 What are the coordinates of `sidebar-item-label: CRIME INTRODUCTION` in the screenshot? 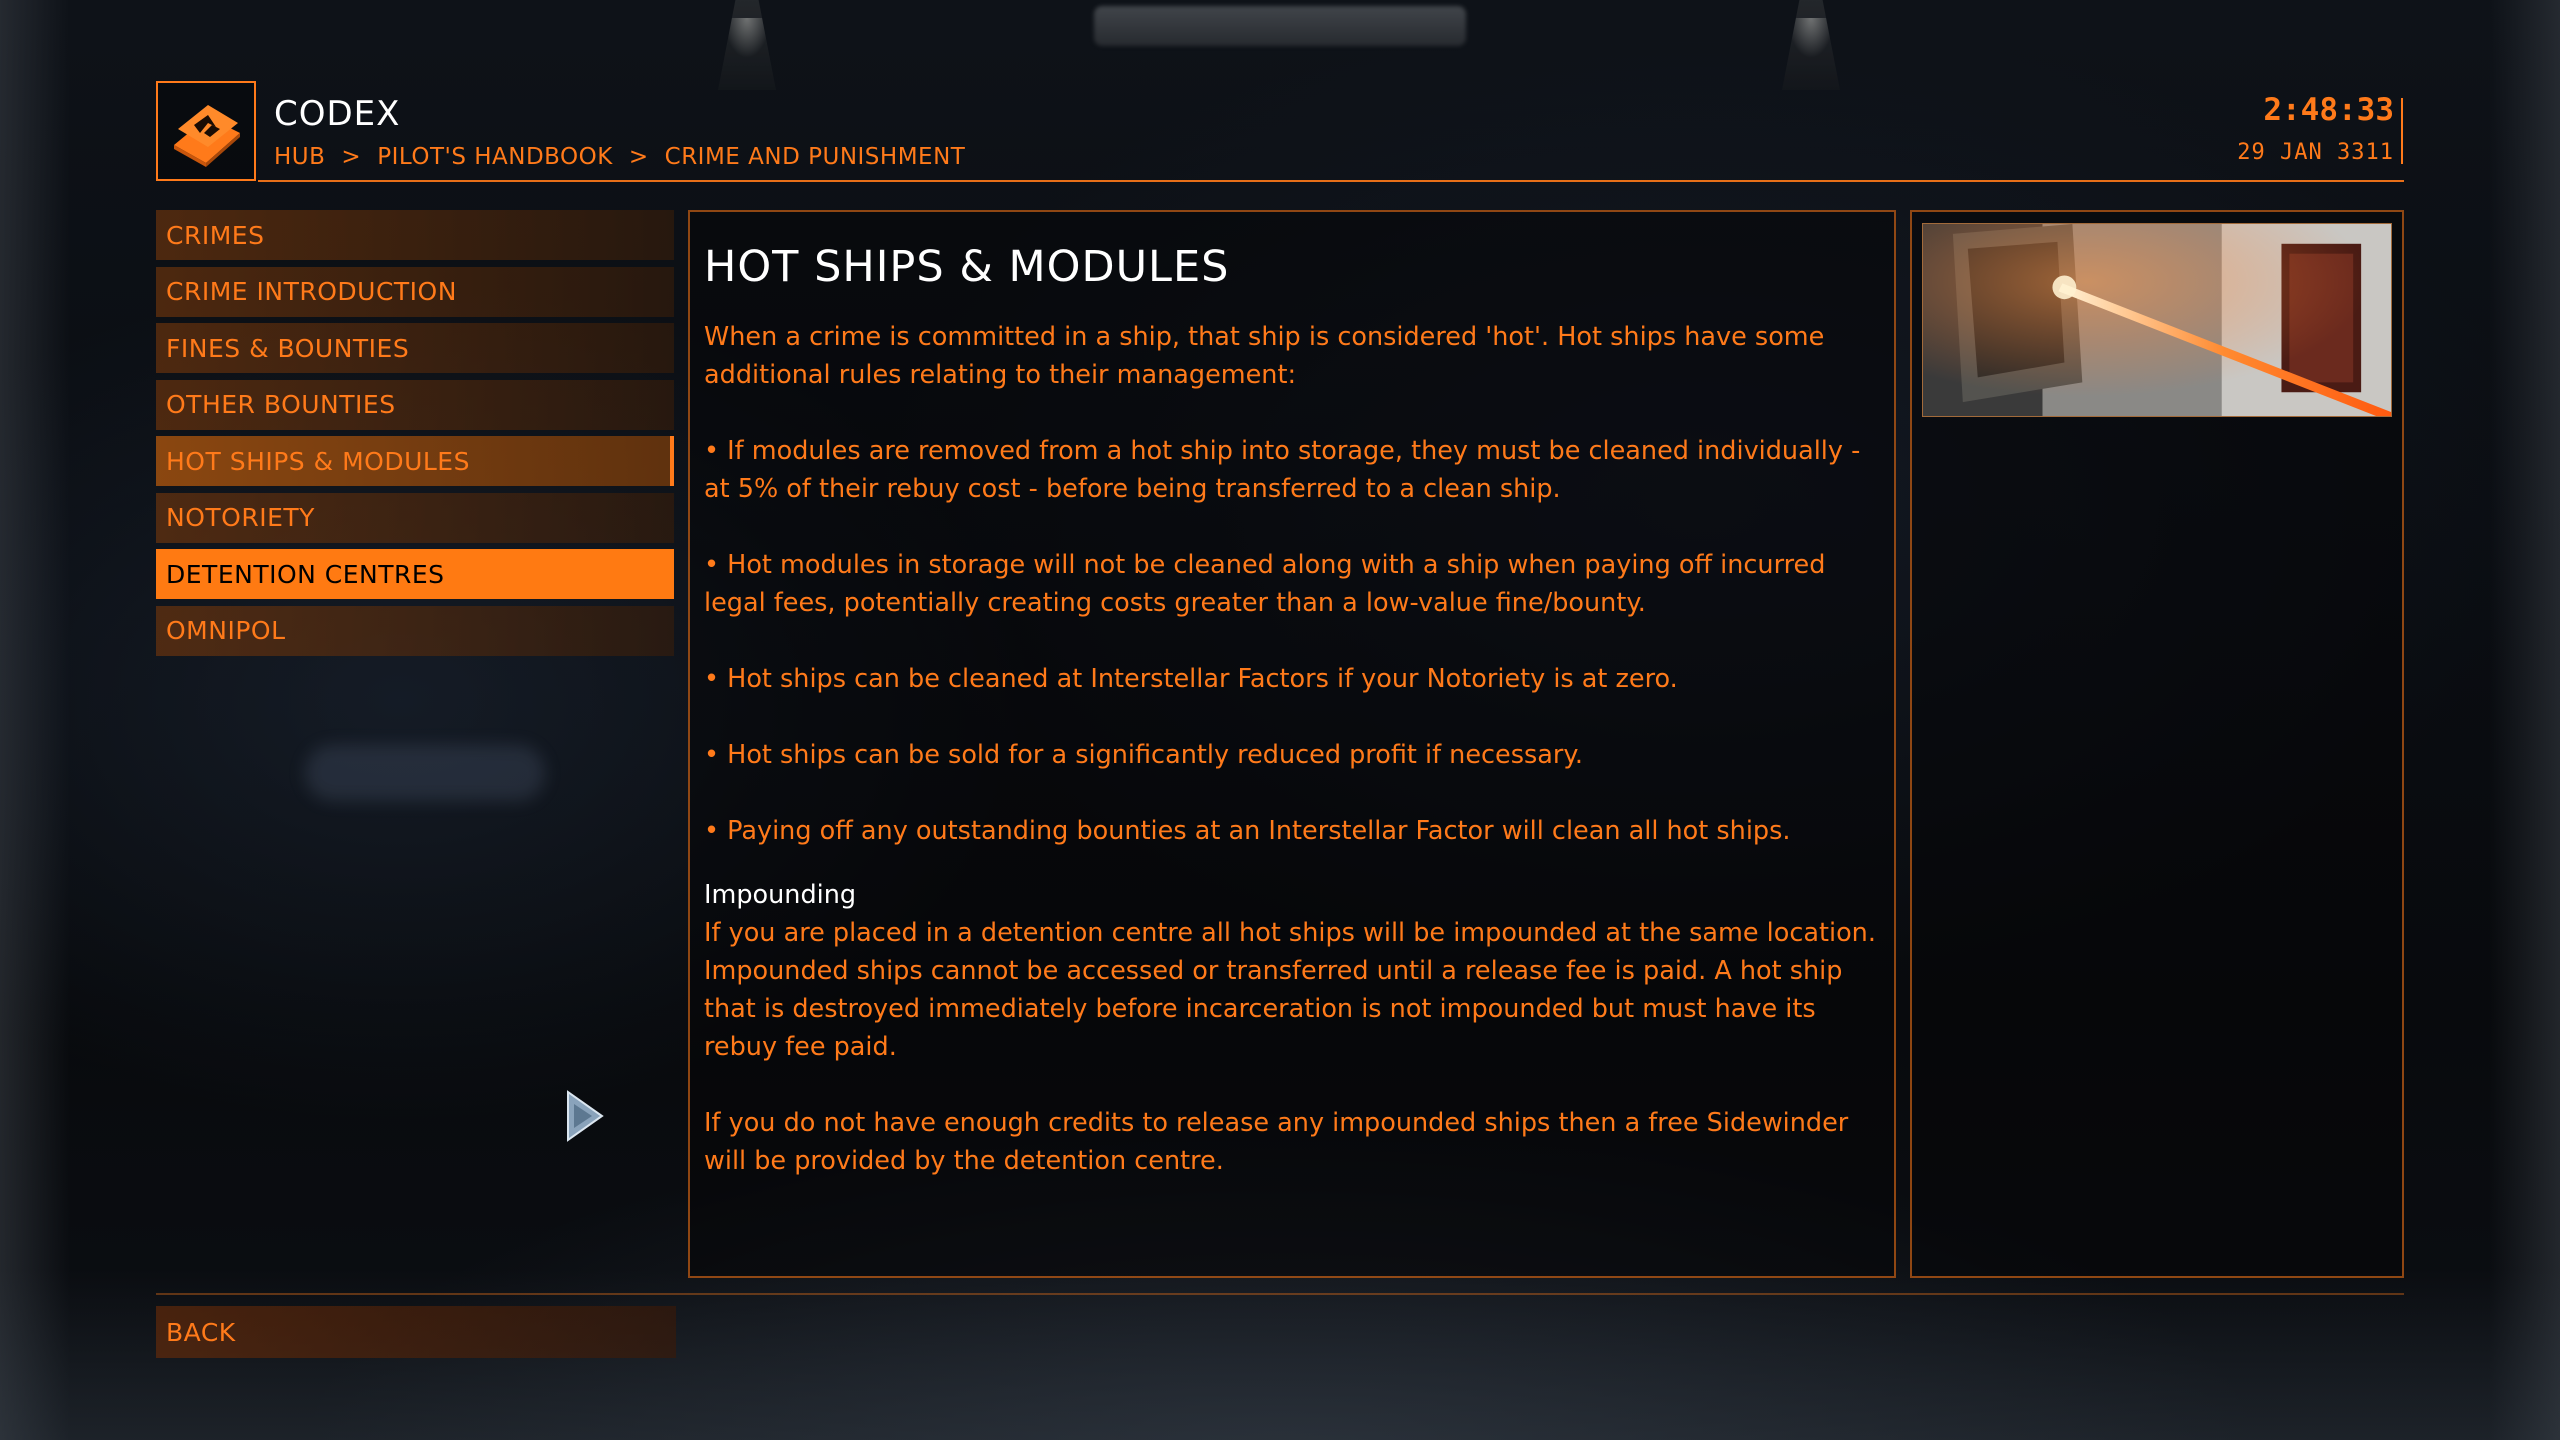 It's located at (311, 291).